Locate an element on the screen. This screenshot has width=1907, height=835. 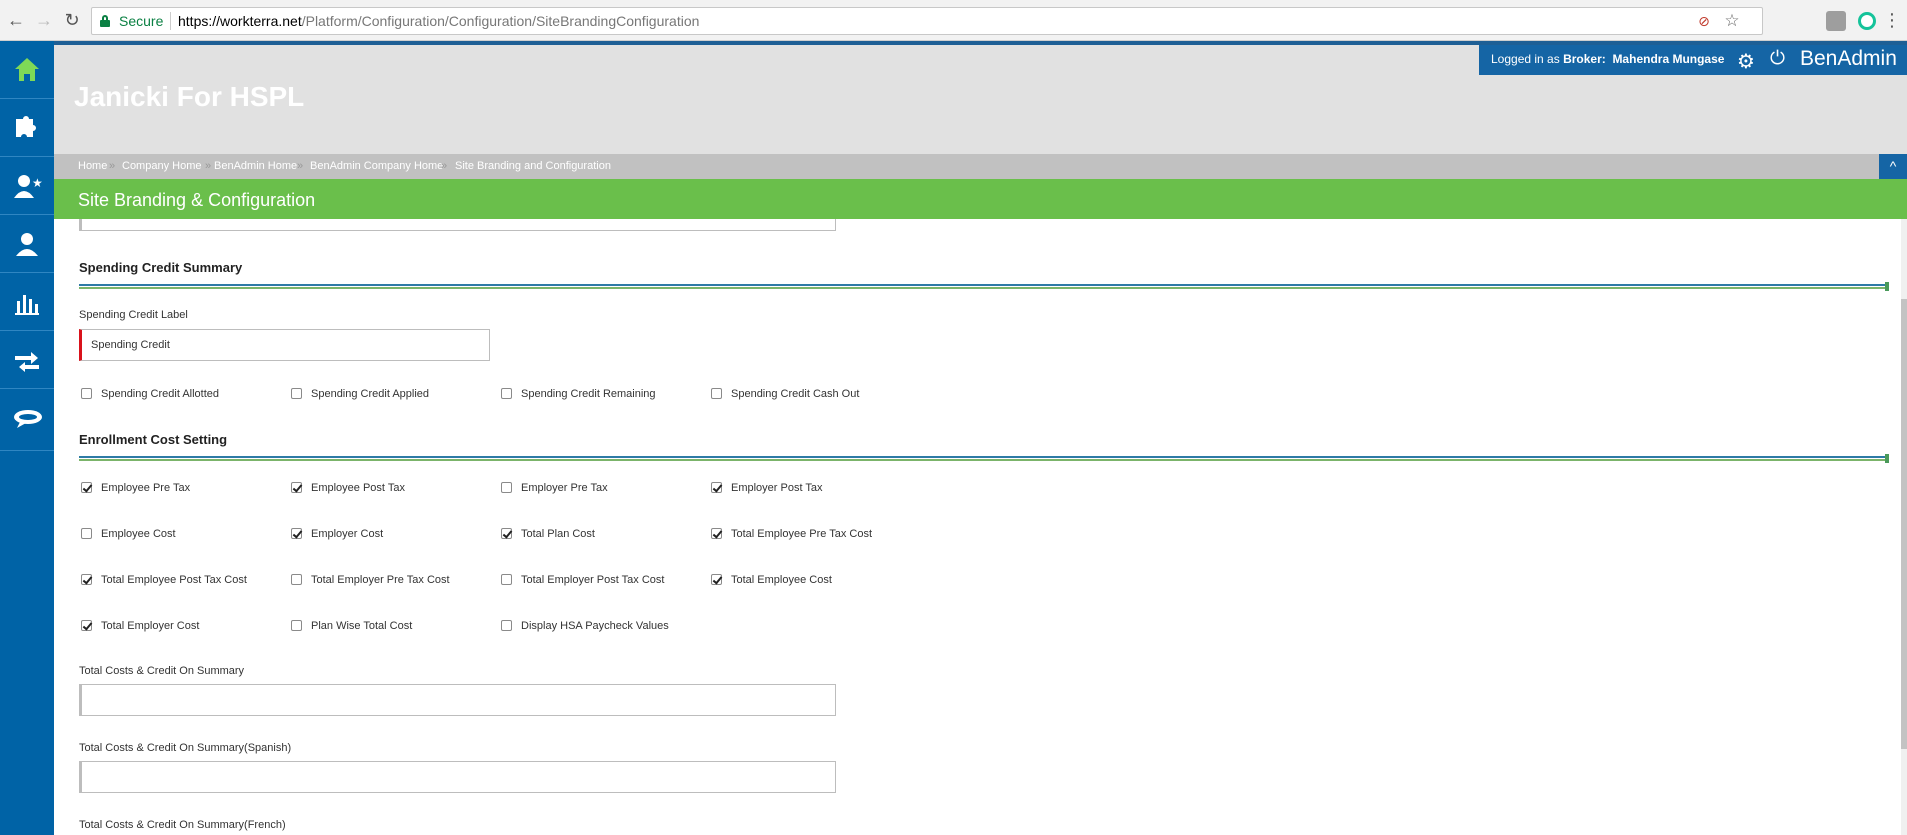
reload-icon: ↻ is located at coordinates (72, 20).